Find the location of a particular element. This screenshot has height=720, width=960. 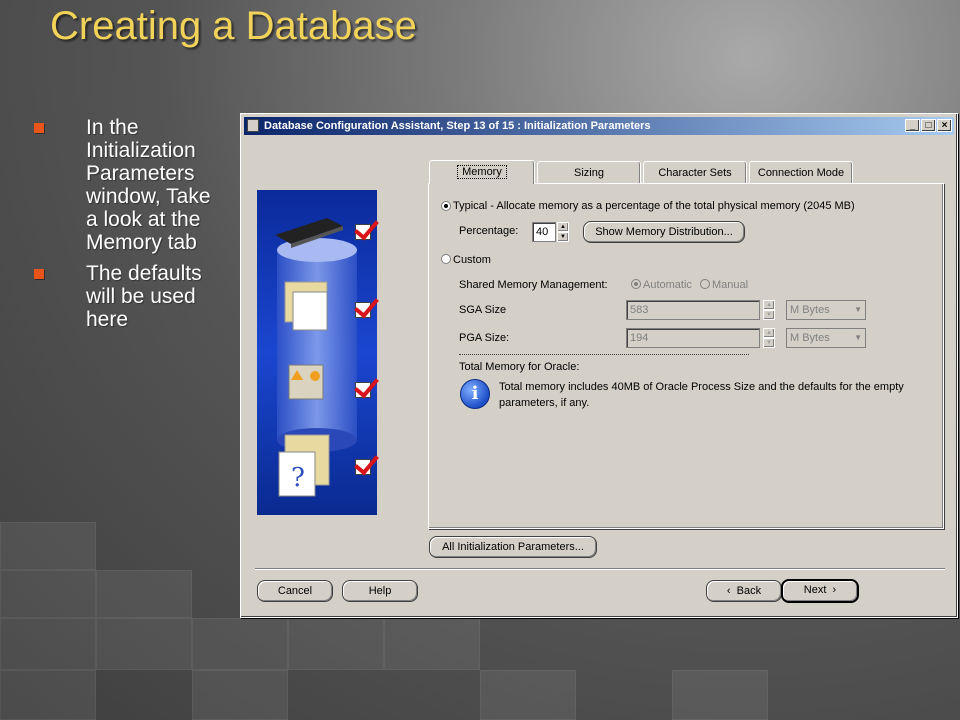

slide-title: Creating a Database is located at coordinates (233, 26).